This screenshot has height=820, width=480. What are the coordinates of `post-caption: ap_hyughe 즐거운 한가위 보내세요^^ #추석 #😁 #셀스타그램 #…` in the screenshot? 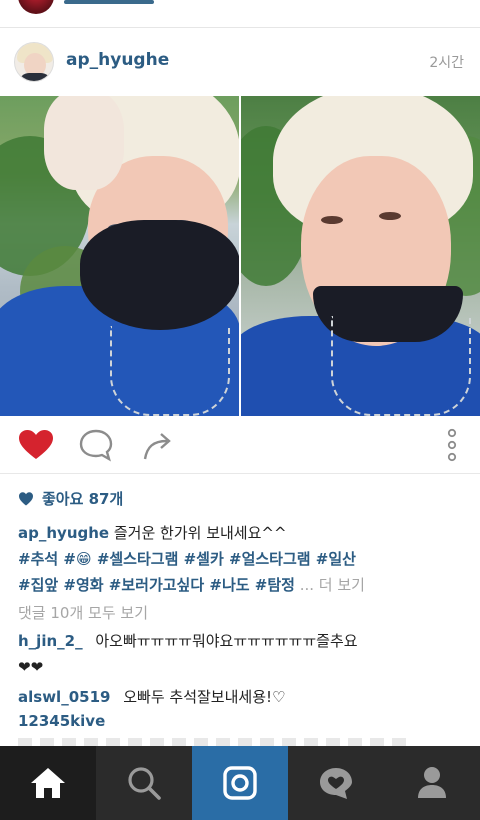 It's located at (241, 559).